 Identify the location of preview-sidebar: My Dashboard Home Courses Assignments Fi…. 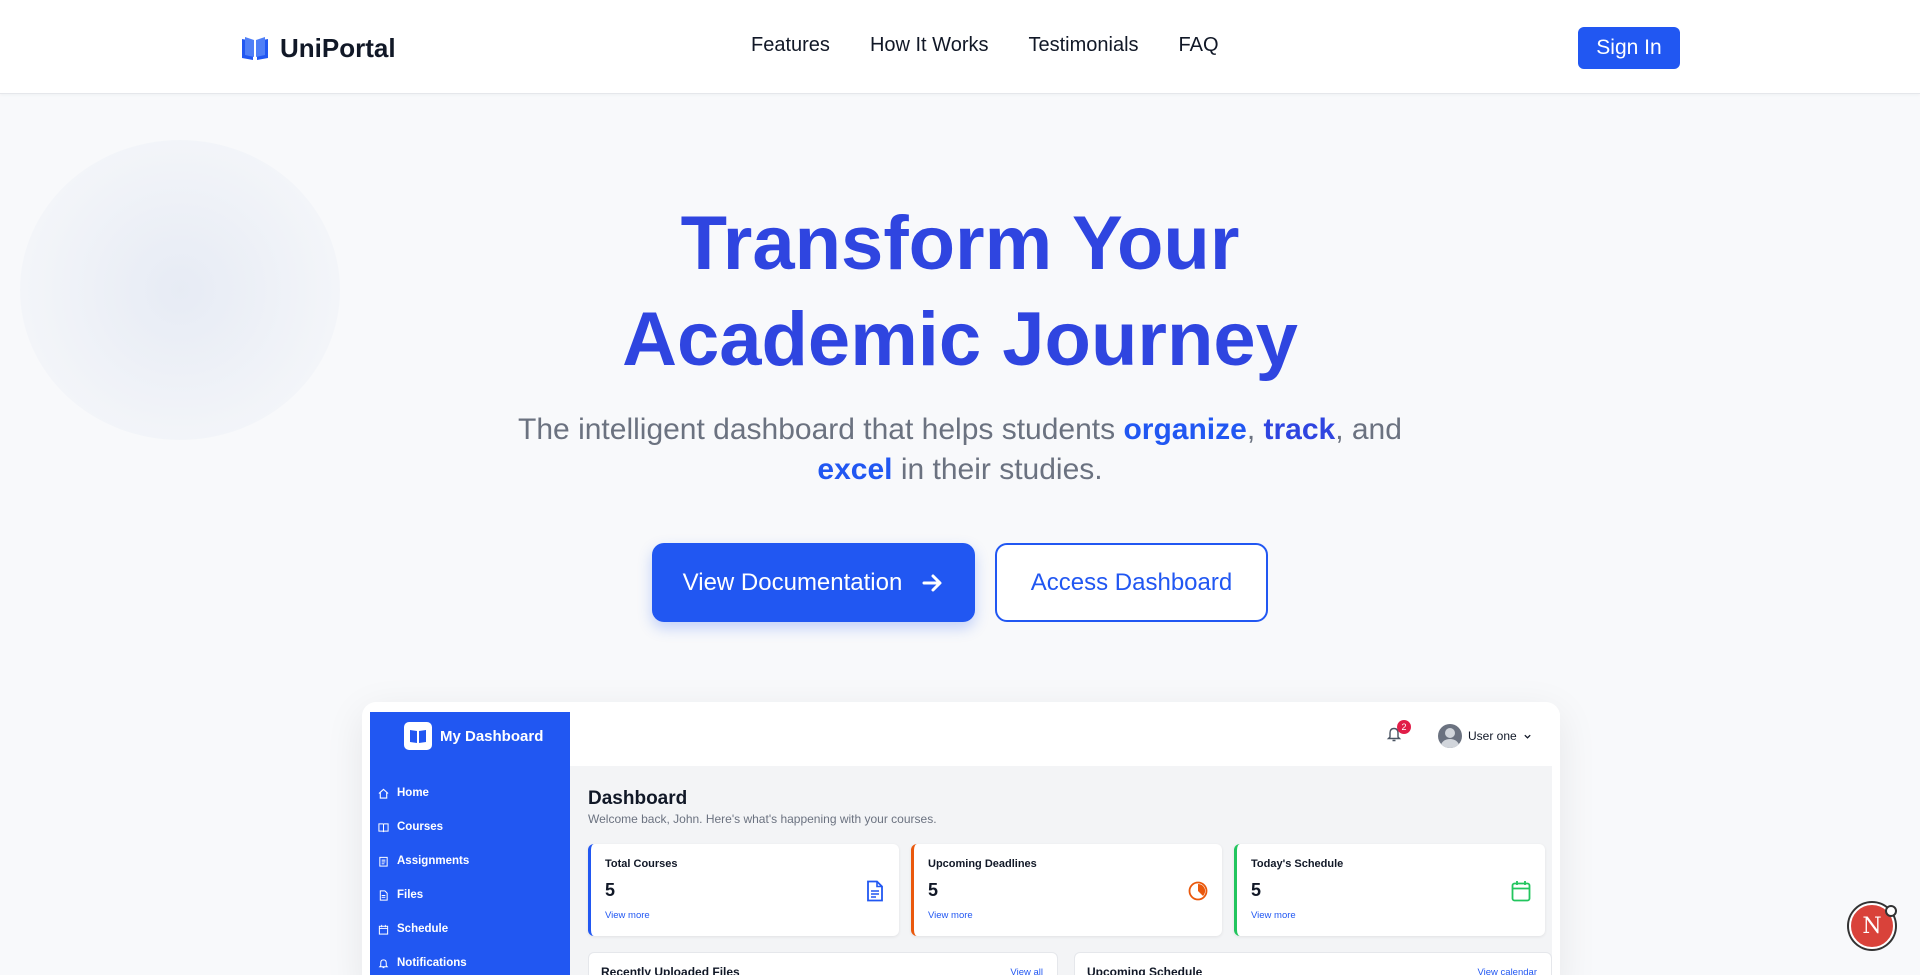
(470, 843).